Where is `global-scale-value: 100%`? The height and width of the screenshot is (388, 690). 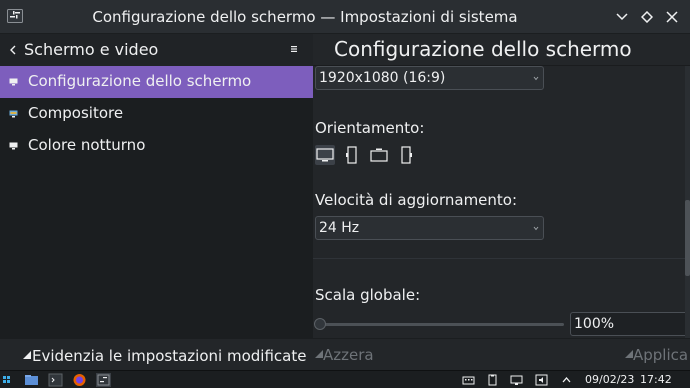
global-scale-value: 100% is located at coordinates (594, 324).